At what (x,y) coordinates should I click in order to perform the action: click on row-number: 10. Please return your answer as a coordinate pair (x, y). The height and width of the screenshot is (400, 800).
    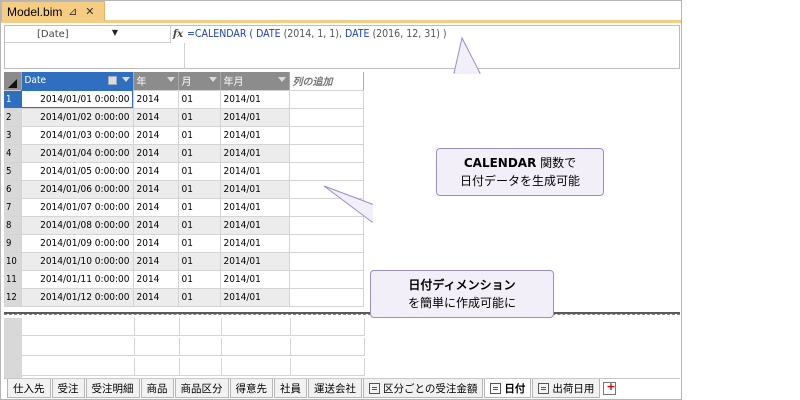
    Looking at the image, I should click on (13, 261).